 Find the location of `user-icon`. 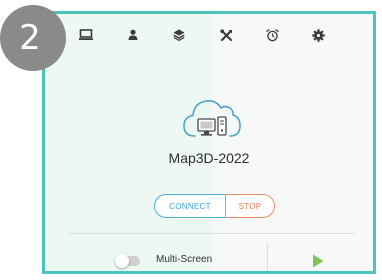

user-icon is located at coordinates (133, 35).